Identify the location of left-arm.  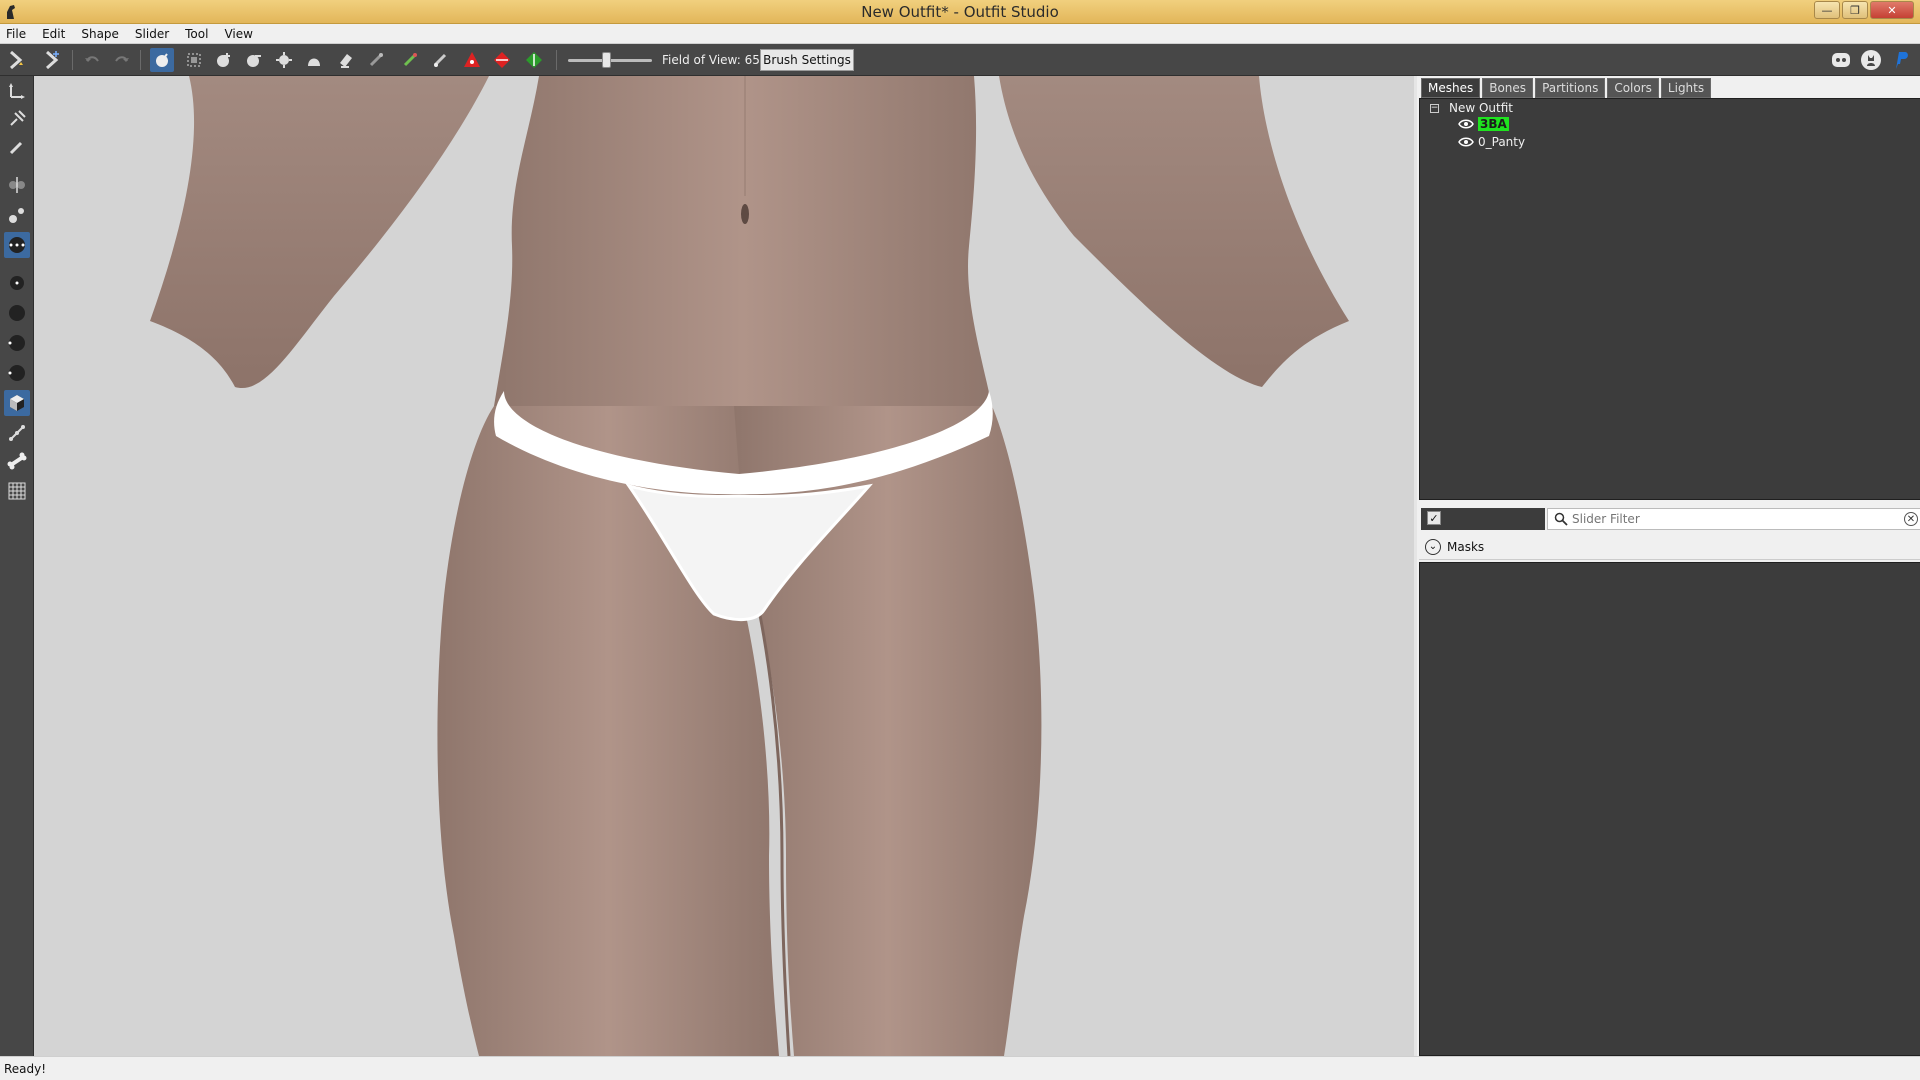
(319, 232).